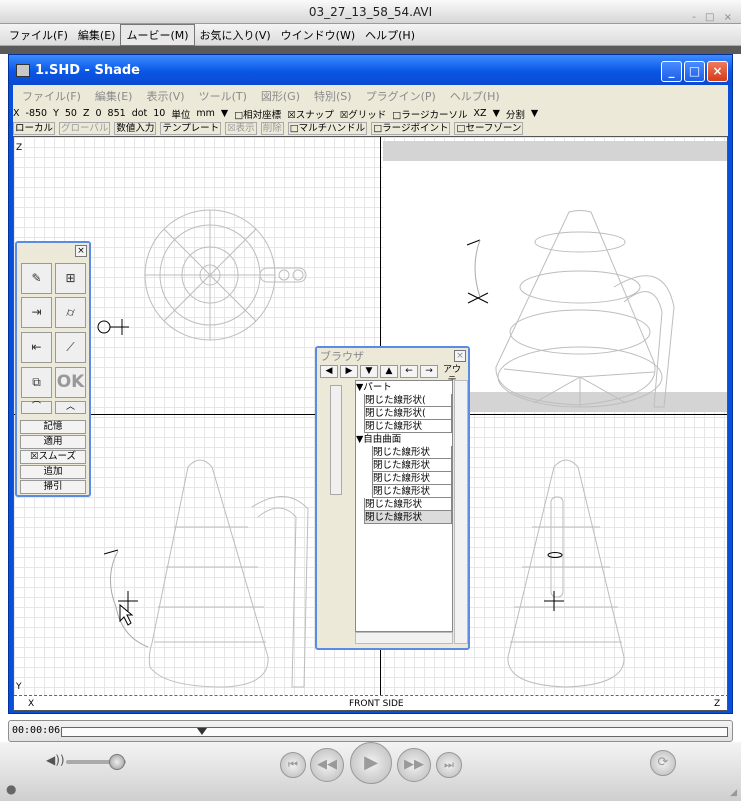 Image resolution: width=741 pixels, height=801 pixels. I want to click on plane-dropdown-icon: ▼, so click(496, 113).